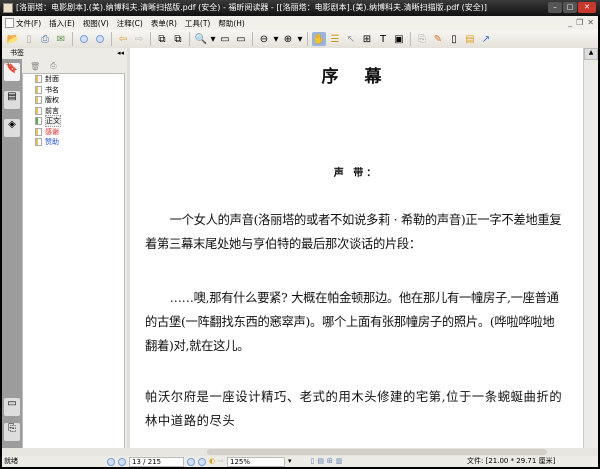 Image resolution: width=600 pixels, height=469 pixels. What do you see at coordinates (35, 66) in the screenshot?
I see `delete-bookmark-icon: 🗑` at bounding box center [35, 66].